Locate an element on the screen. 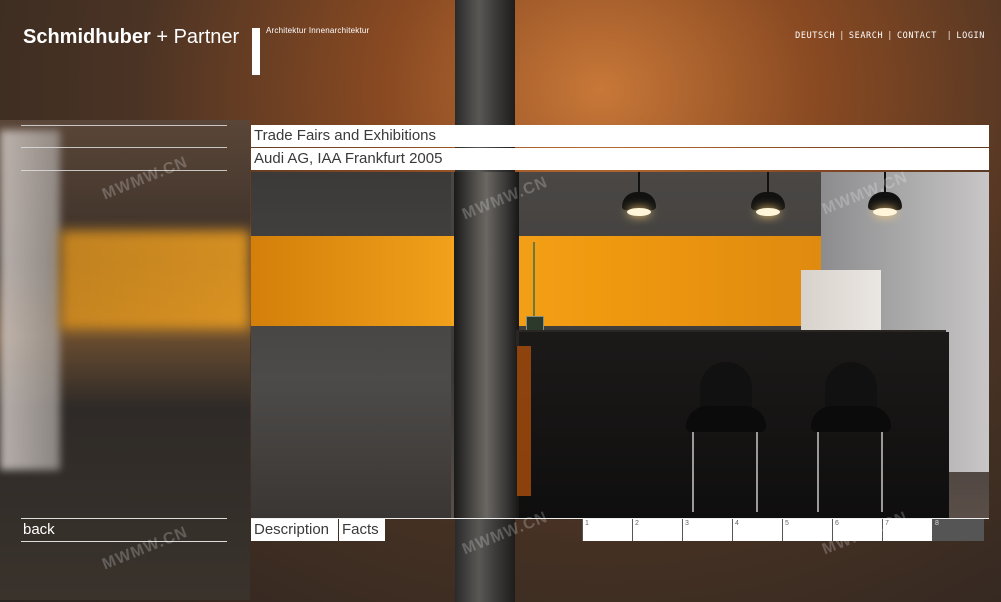 The height and width of the screenshot is (602, 1001). category-title: Trade Fairs and Exhibitions is located at coordinates (620, 136).